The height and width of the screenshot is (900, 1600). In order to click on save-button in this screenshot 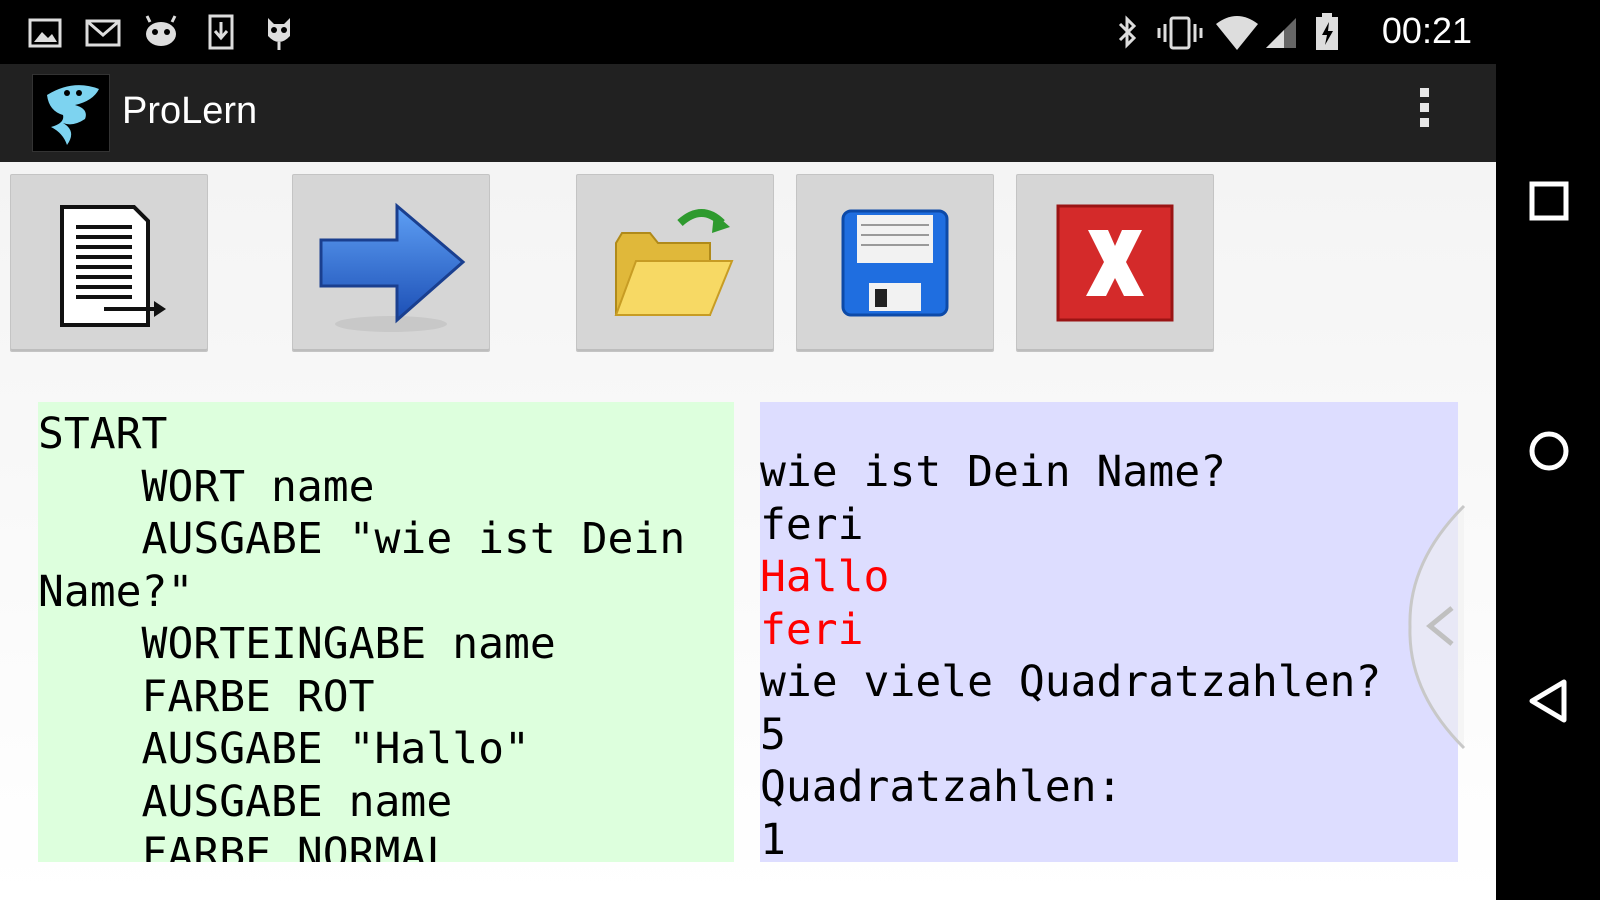, I will do `click(895, 263)`.